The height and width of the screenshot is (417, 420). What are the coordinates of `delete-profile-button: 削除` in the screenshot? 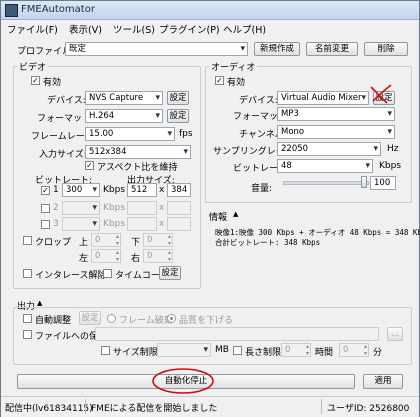 It's located at (386, 49).